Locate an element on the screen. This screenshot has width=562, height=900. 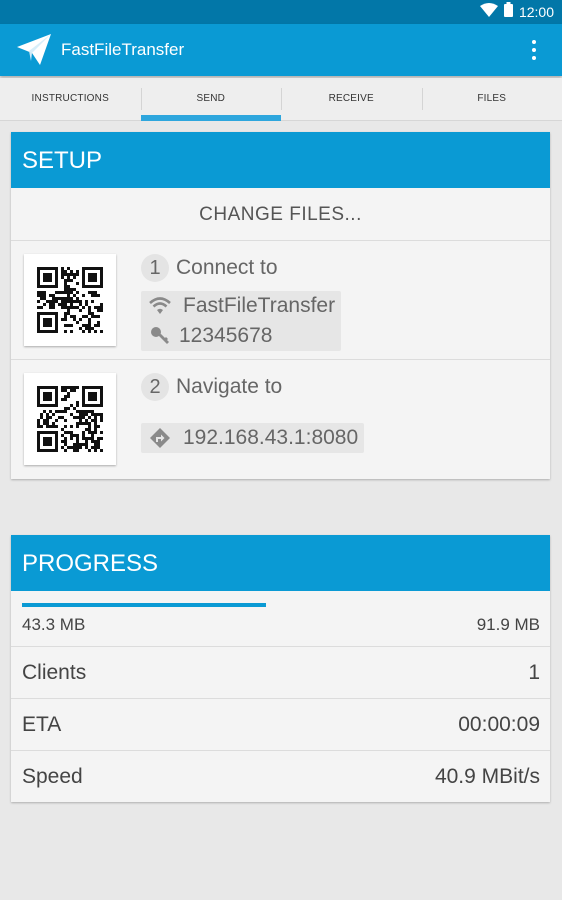
stat-label: Clients is located at coordinates (54, 672).